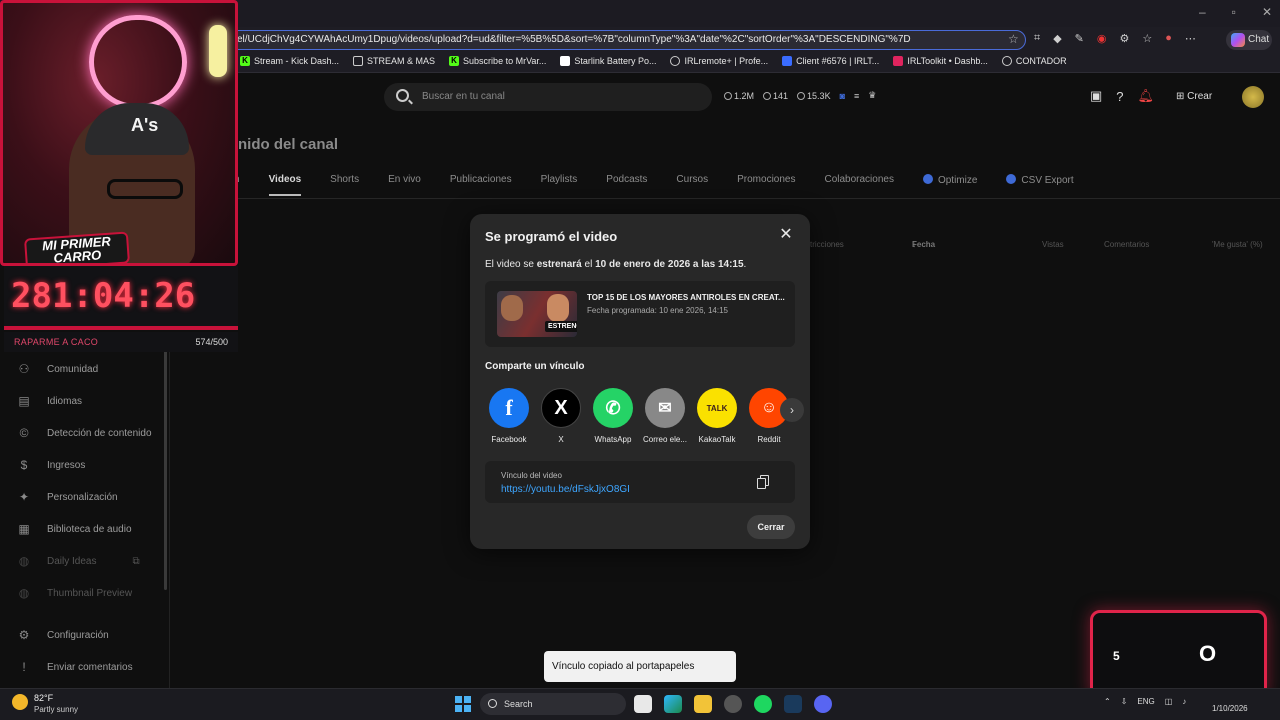  I want to click on copilot-icon, so click(1238, 40).